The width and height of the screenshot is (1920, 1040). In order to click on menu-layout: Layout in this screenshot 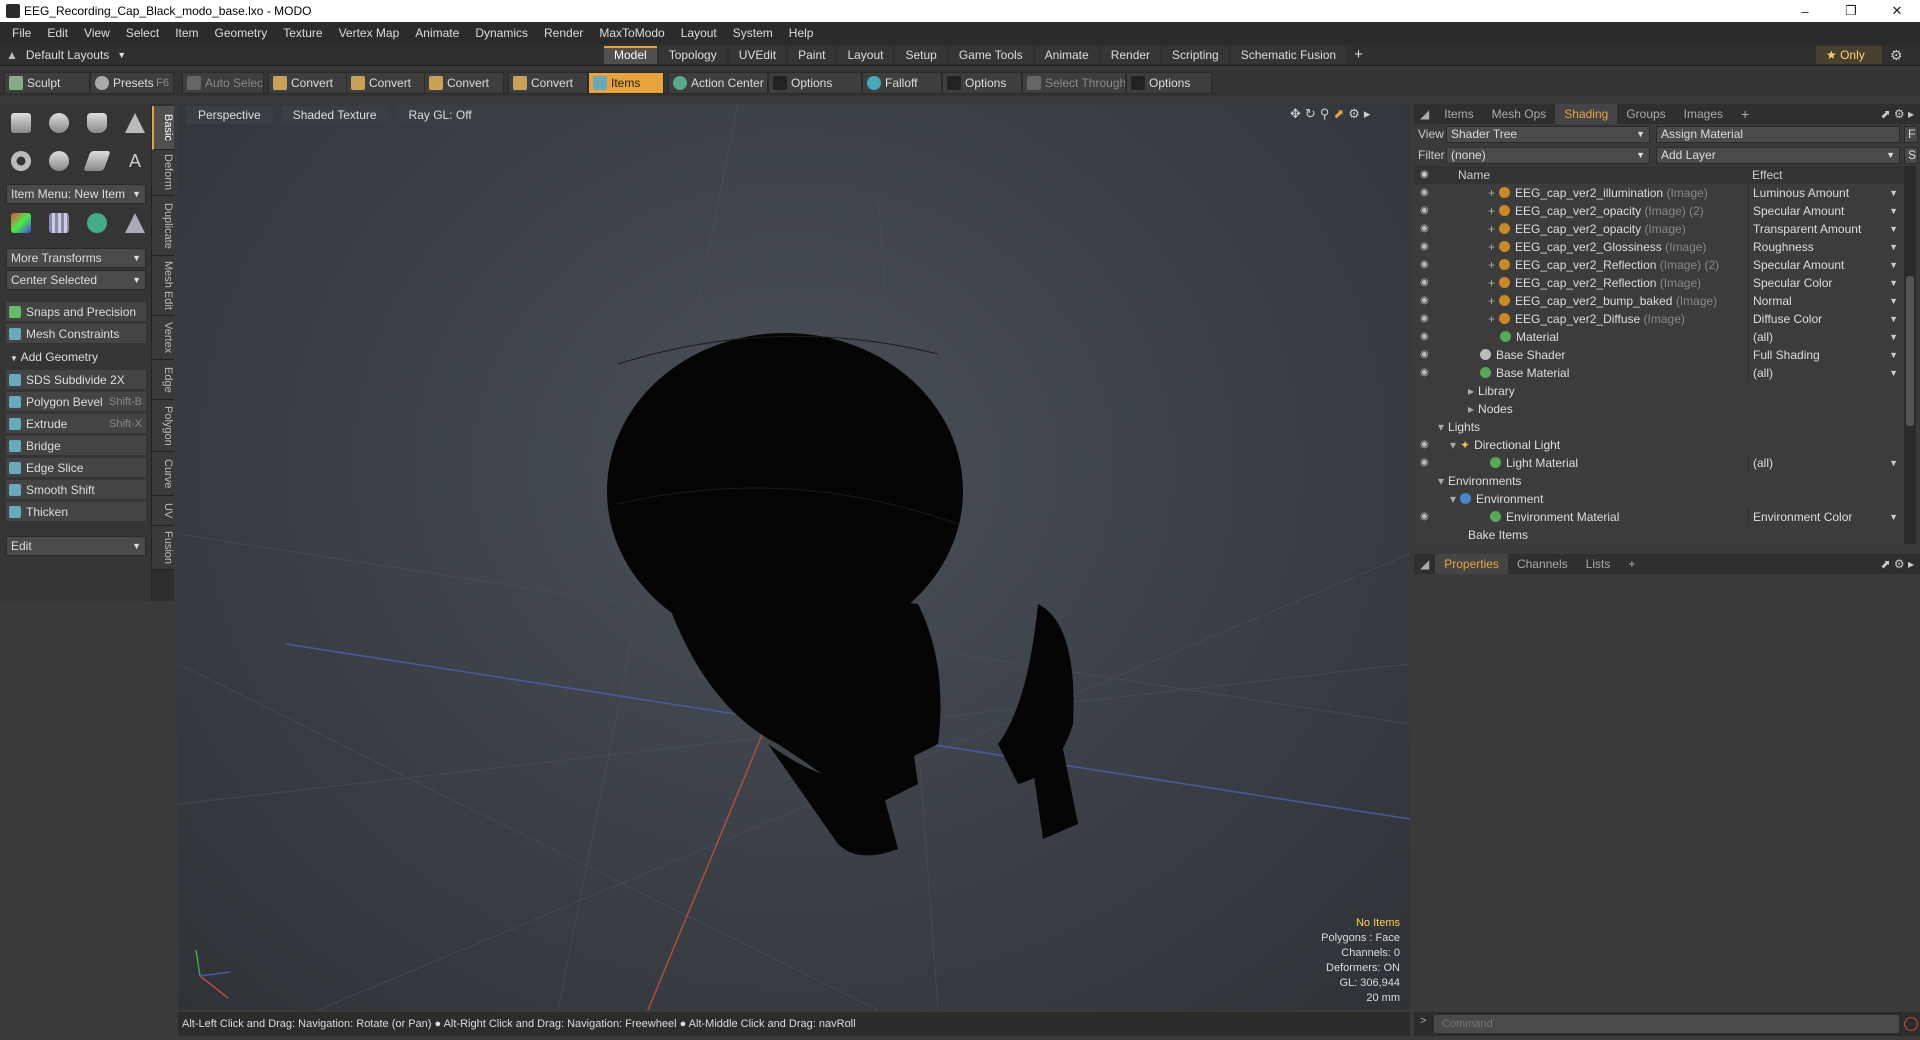, I will do `click(699, 33)`.